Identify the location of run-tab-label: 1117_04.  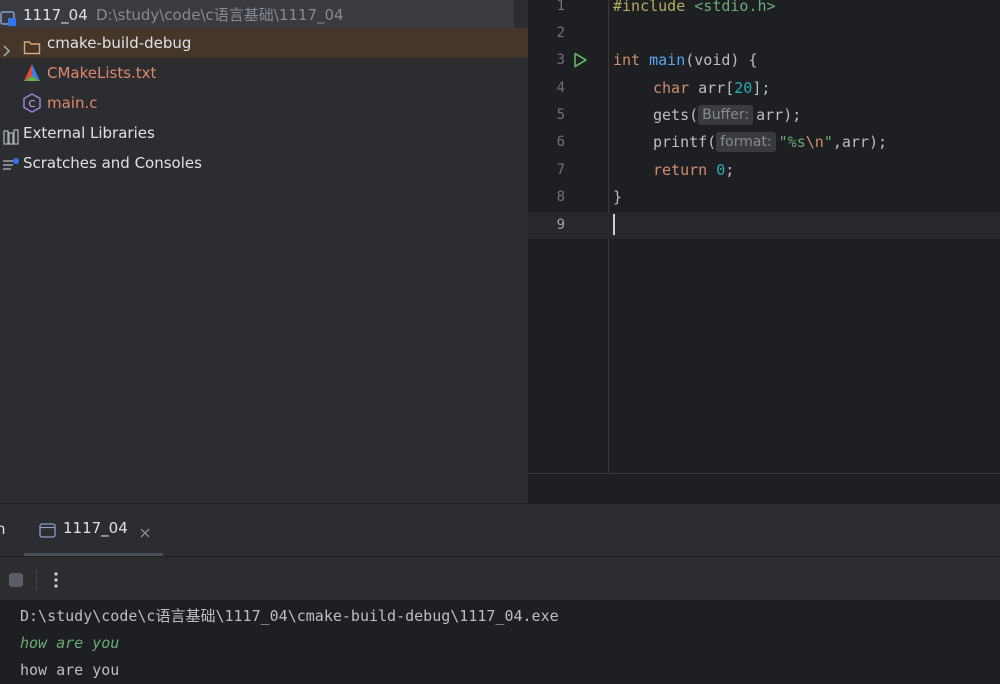
(95, 528).